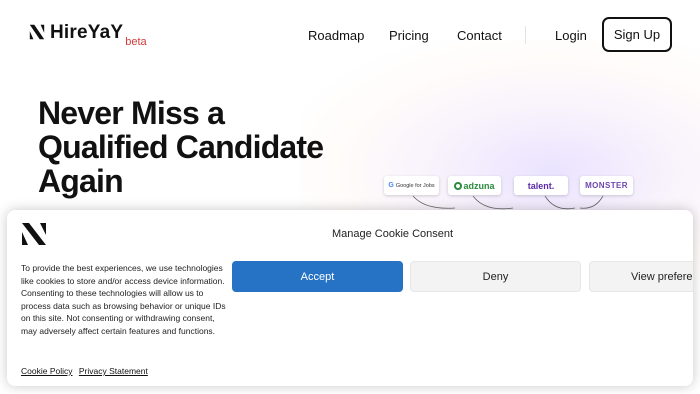 Image resolution: width=700 pixels, height=394 pixels. I want to click on cookie-policy-link: Cookie Policy, so click(47, 371).